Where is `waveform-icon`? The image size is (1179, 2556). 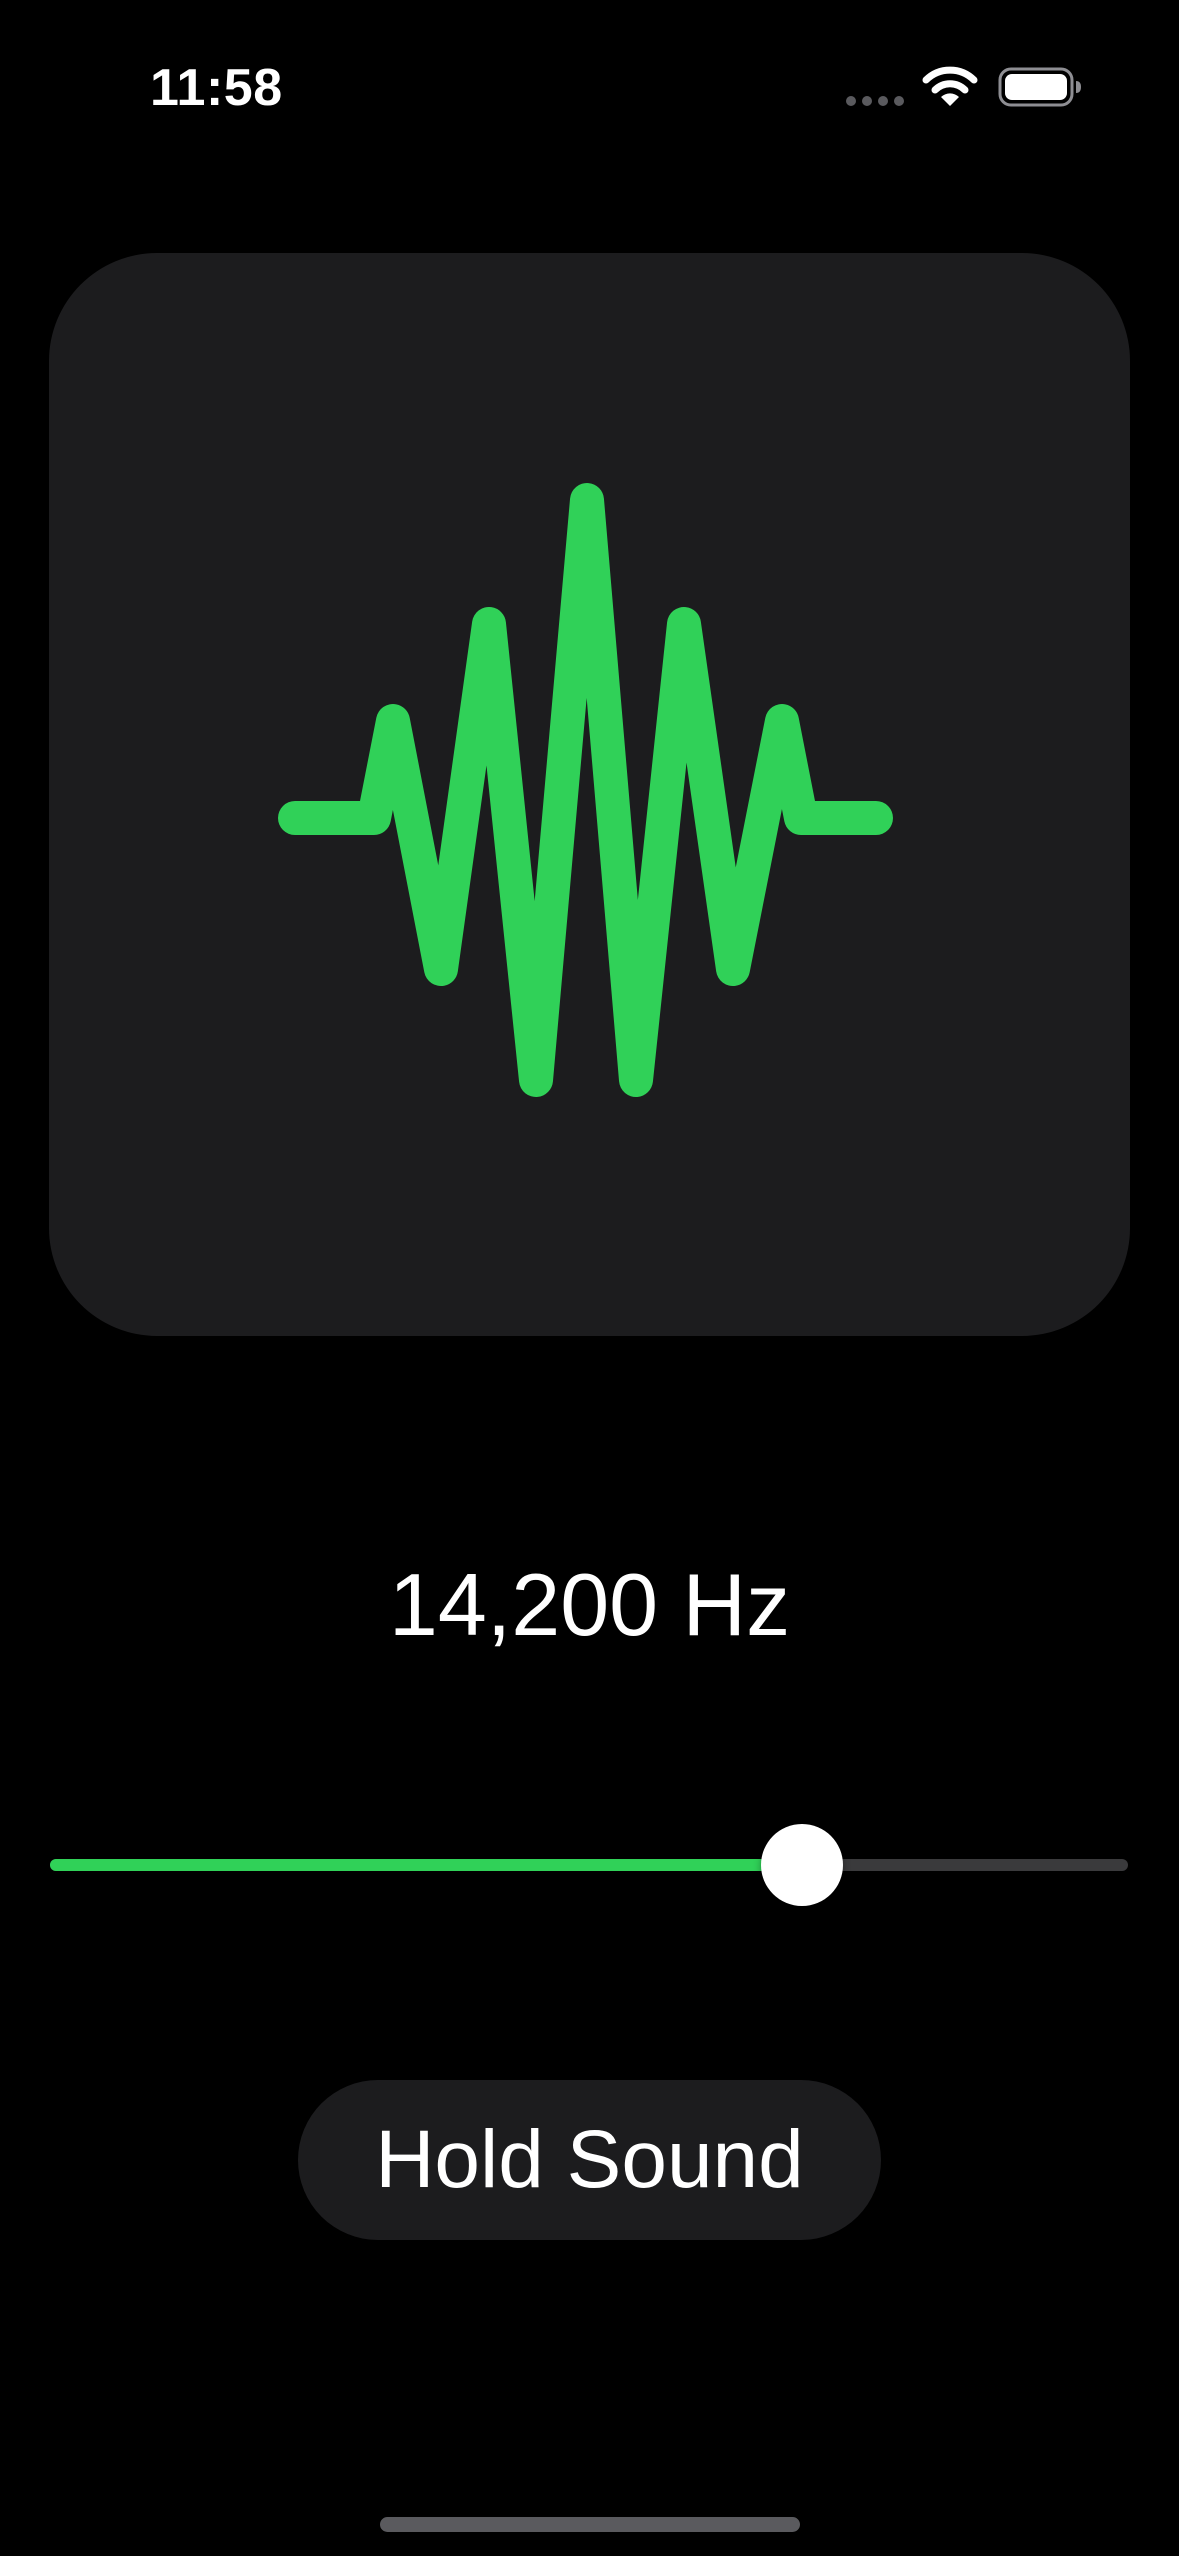
waveform-icon is located at coordinates (585, 790).